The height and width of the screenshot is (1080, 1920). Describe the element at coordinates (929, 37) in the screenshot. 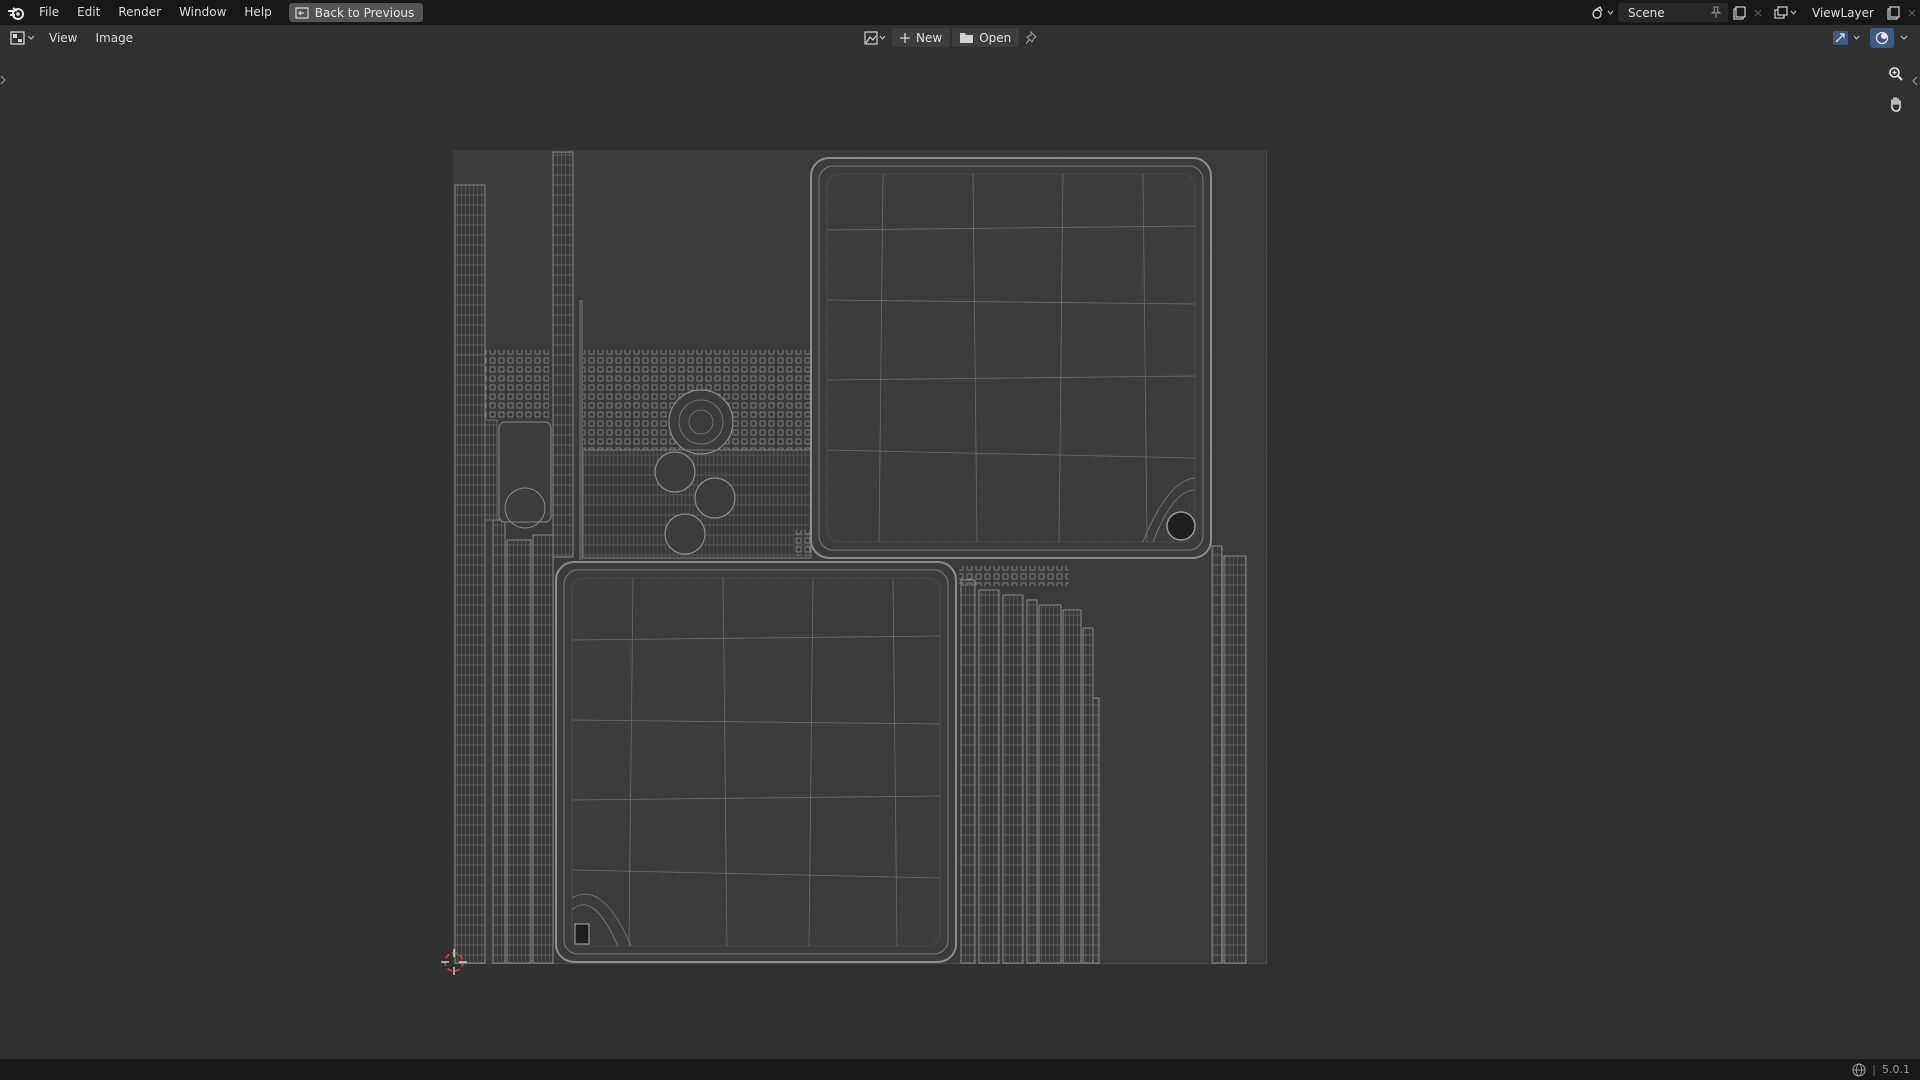

I see `new-image-label: New` at that location.